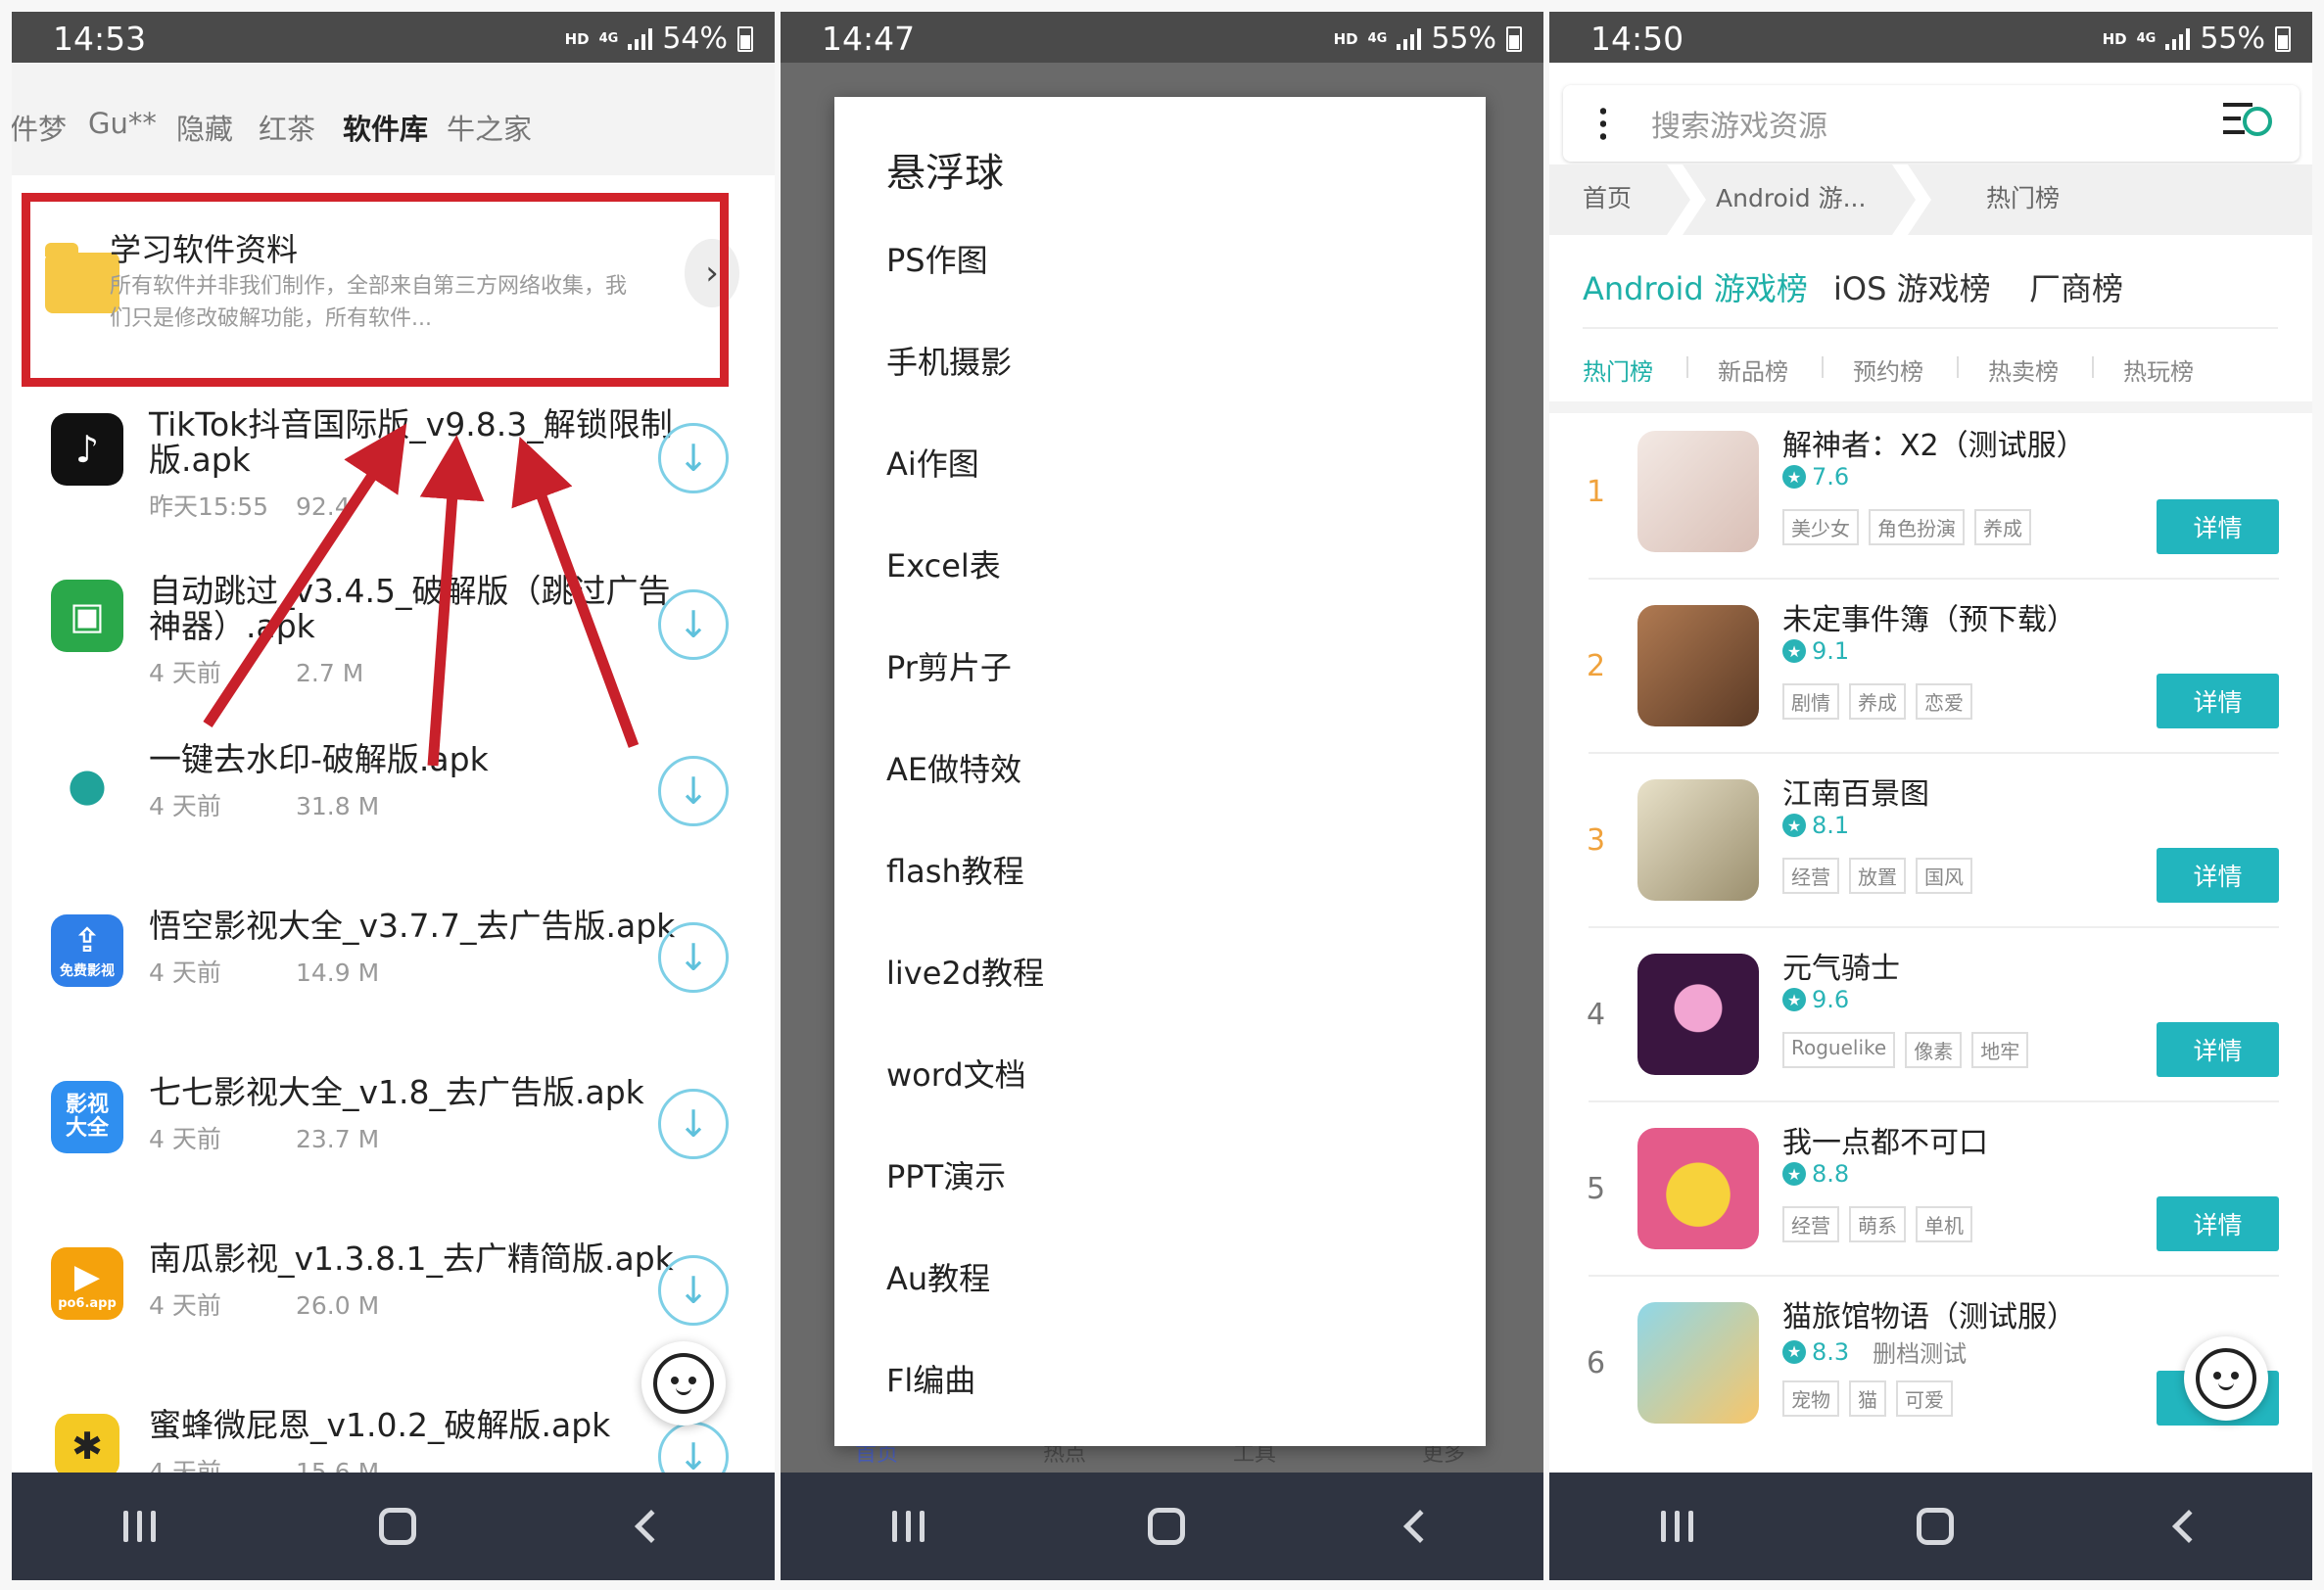 Image resolution: width=2324 pixels, height=1590 pixels. I want to click on tag: 剧情, so click(1810, 701).